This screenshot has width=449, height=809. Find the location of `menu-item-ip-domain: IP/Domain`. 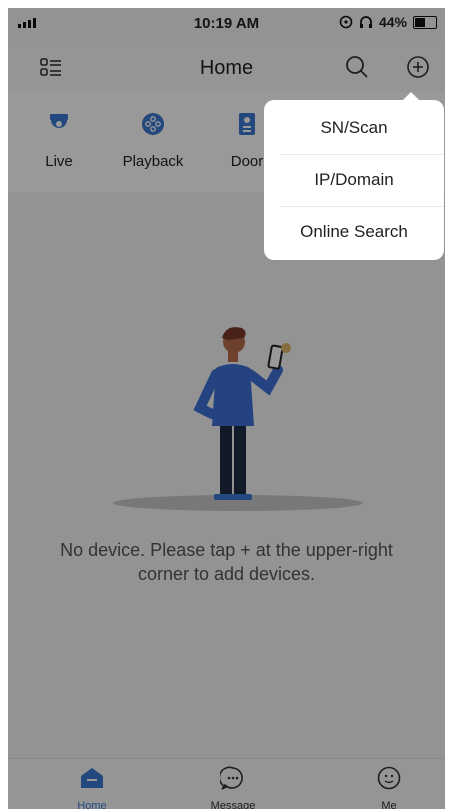

menu-item-ip-domain: IP/Domain is located at coordinates (362, 180).